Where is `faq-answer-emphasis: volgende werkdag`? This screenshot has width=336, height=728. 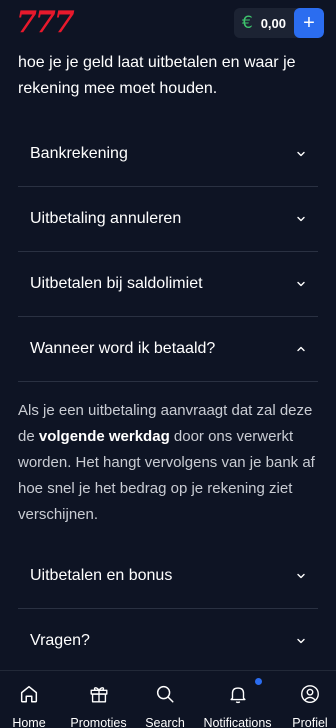 faq-answer-emphasis: volgende werkdag is located at coordinates (104, 436).